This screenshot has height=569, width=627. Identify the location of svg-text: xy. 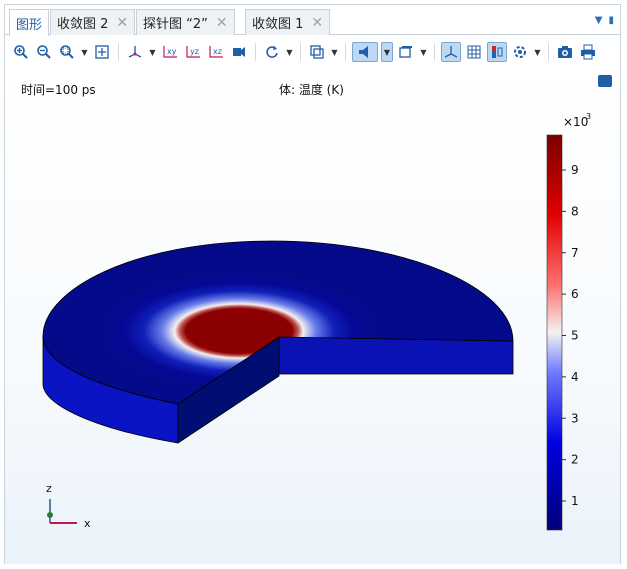
(172, 51).